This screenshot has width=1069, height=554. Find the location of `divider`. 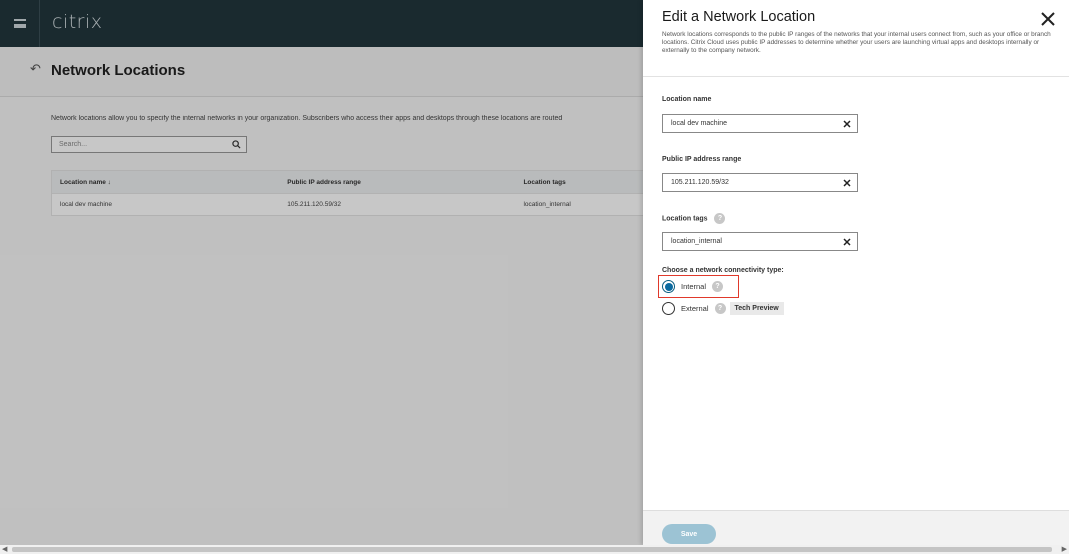

divider is located at coordinates (856, 76).